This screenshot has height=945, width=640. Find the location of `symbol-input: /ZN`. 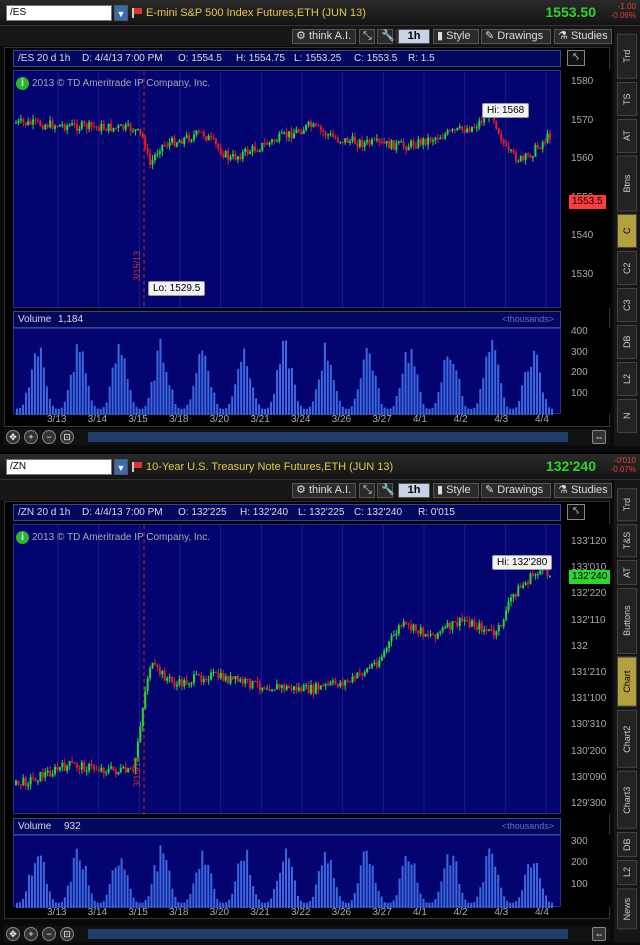

symbol-input: /ZN is located at coordinates (59, 467).